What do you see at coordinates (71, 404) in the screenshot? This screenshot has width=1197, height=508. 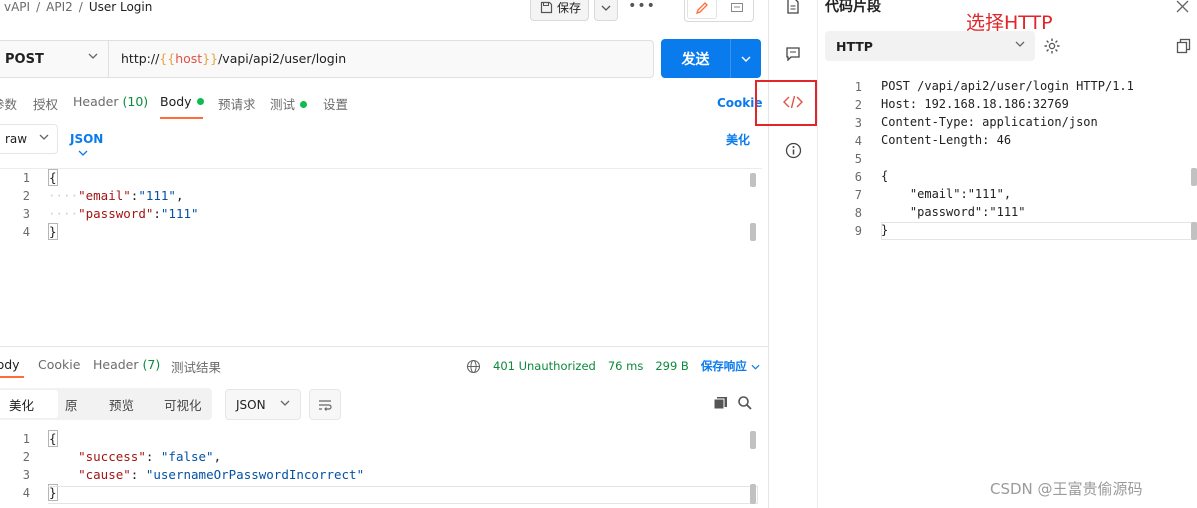 I see `view-raw: 原` at bounding box center [71, 404].